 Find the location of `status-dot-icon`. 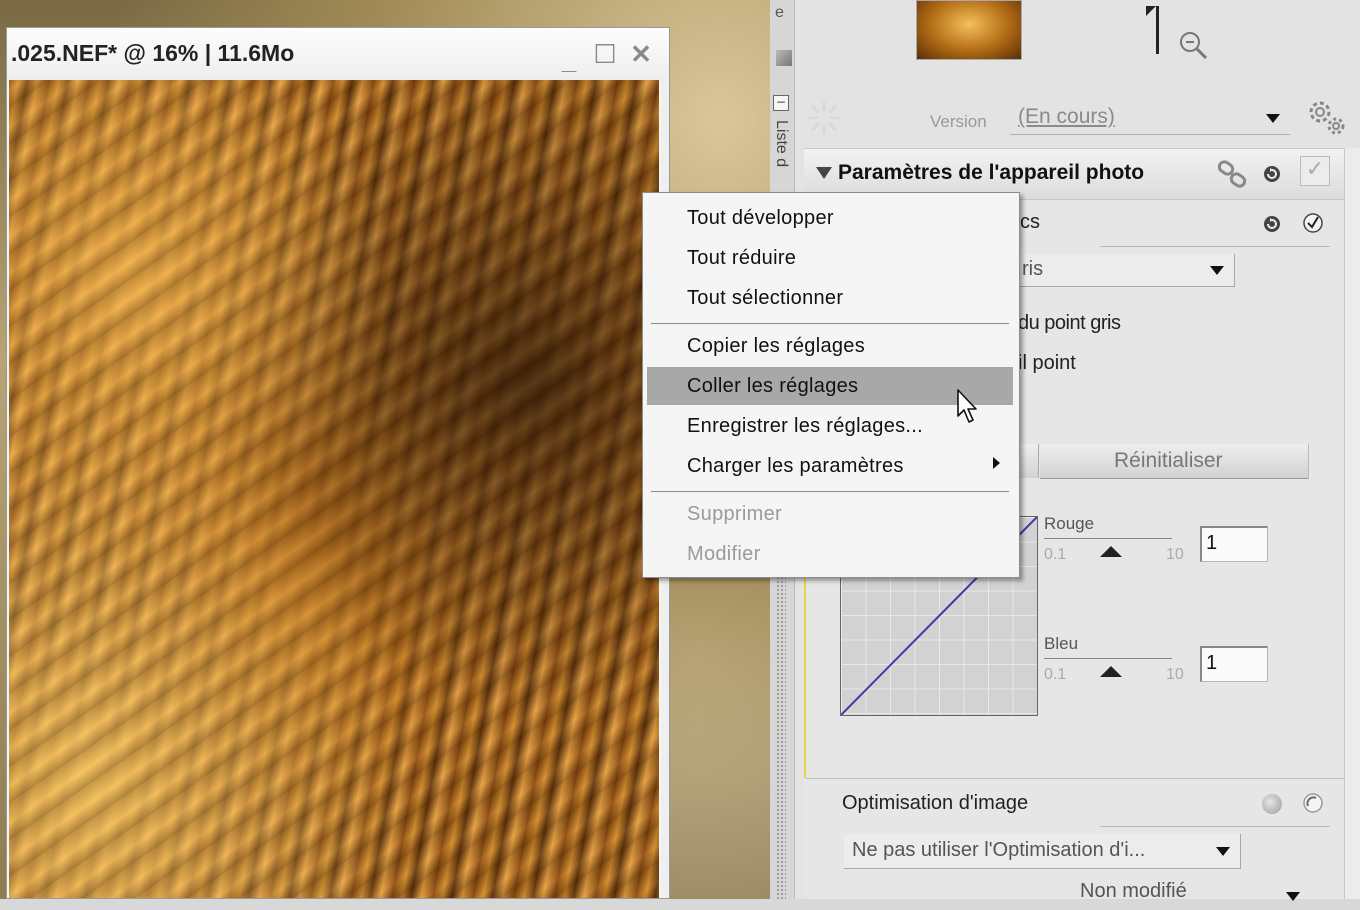

status-dot-icon is located at coordinates (1272, 804).